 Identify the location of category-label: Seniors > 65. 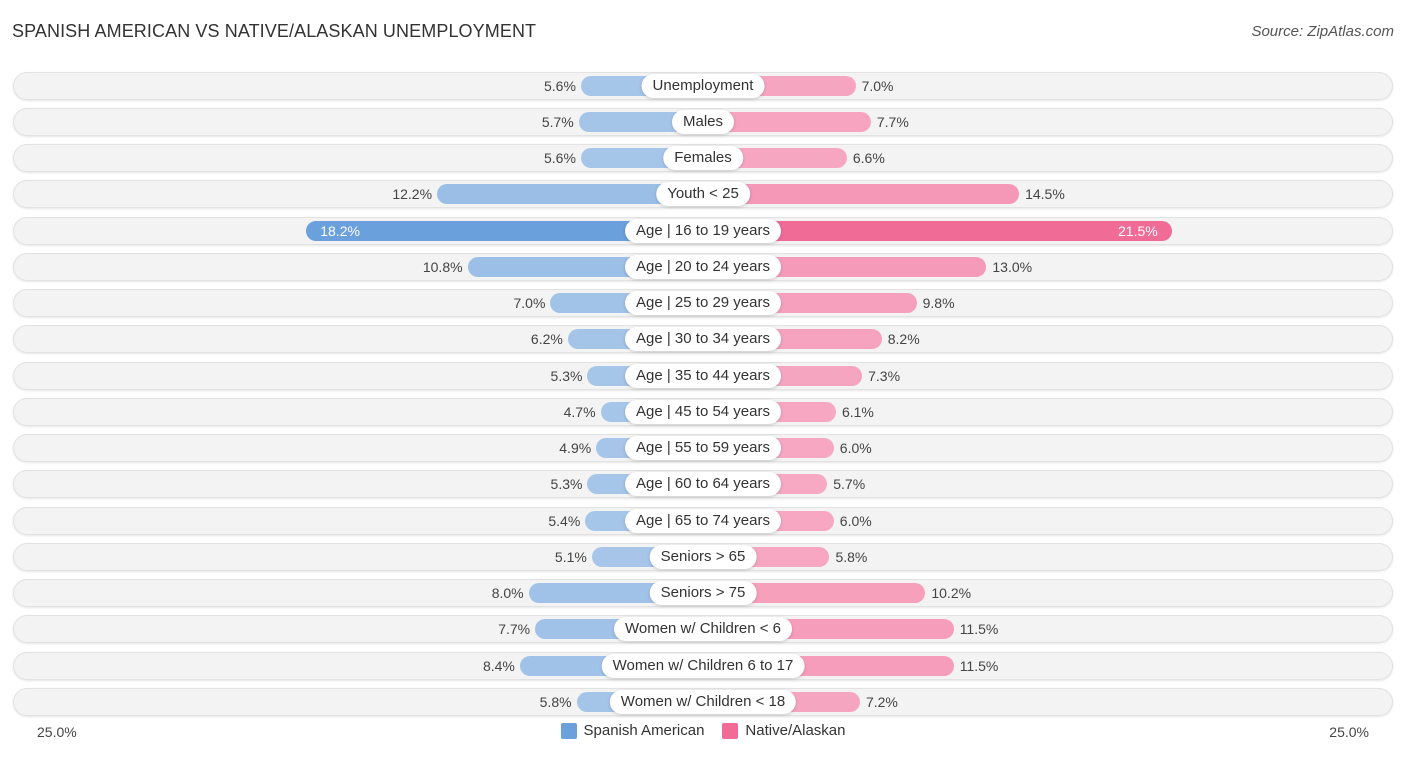
(703, 556).